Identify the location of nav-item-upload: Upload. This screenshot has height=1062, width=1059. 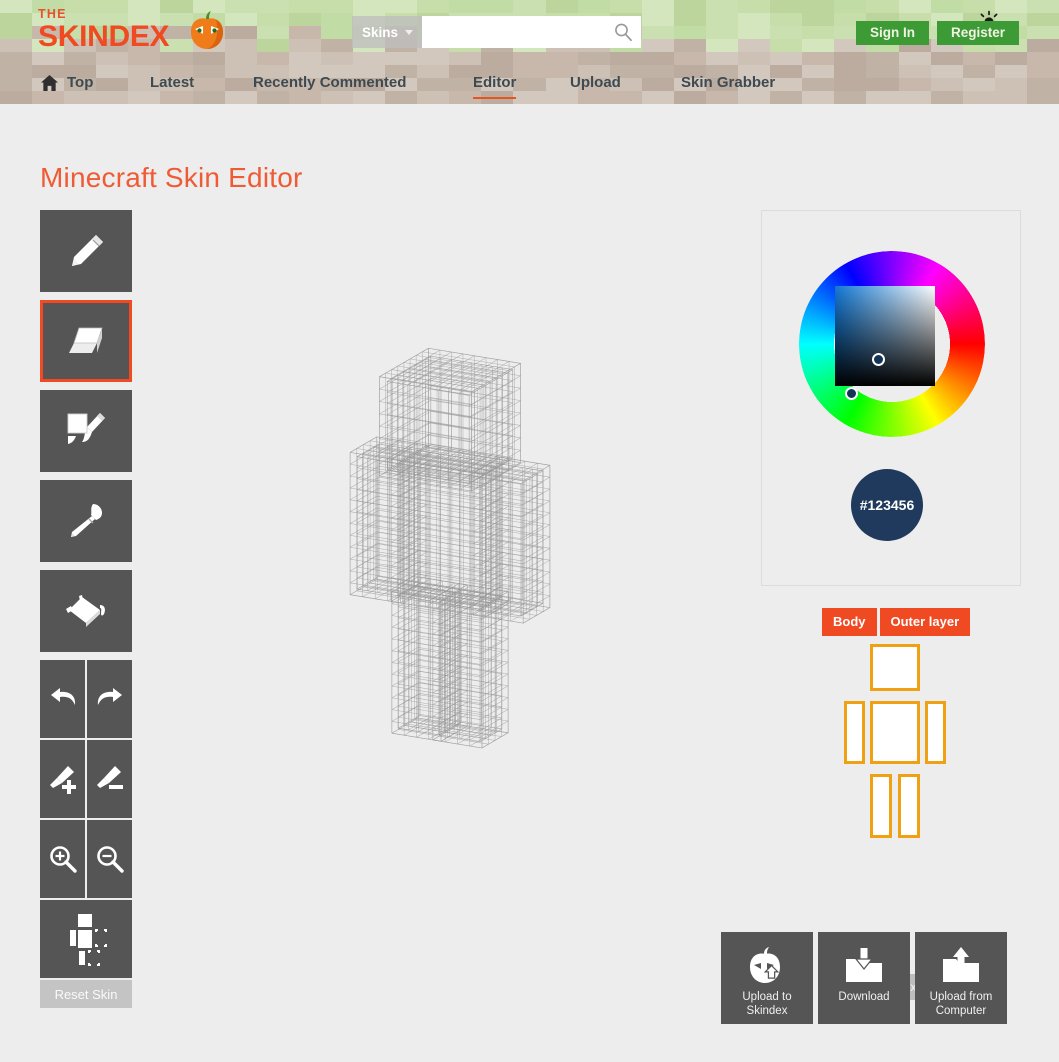
(595, 83).